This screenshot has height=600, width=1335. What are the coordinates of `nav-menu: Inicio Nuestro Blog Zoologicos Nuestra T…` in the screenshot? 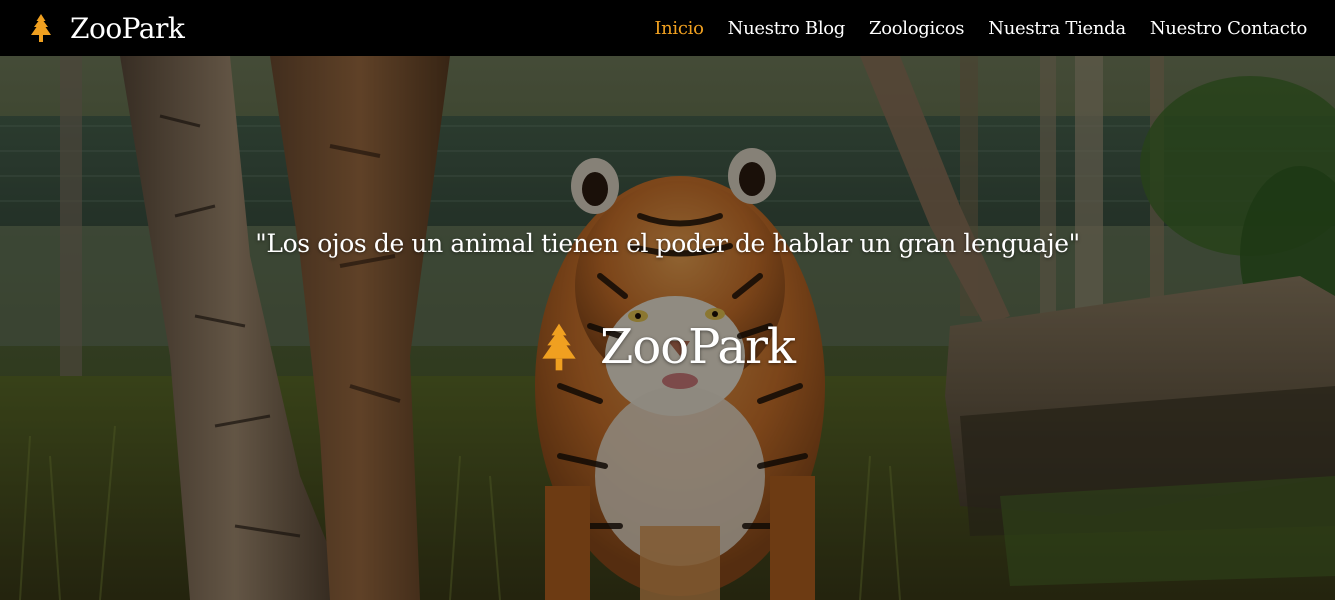 It's located at (968, 28).